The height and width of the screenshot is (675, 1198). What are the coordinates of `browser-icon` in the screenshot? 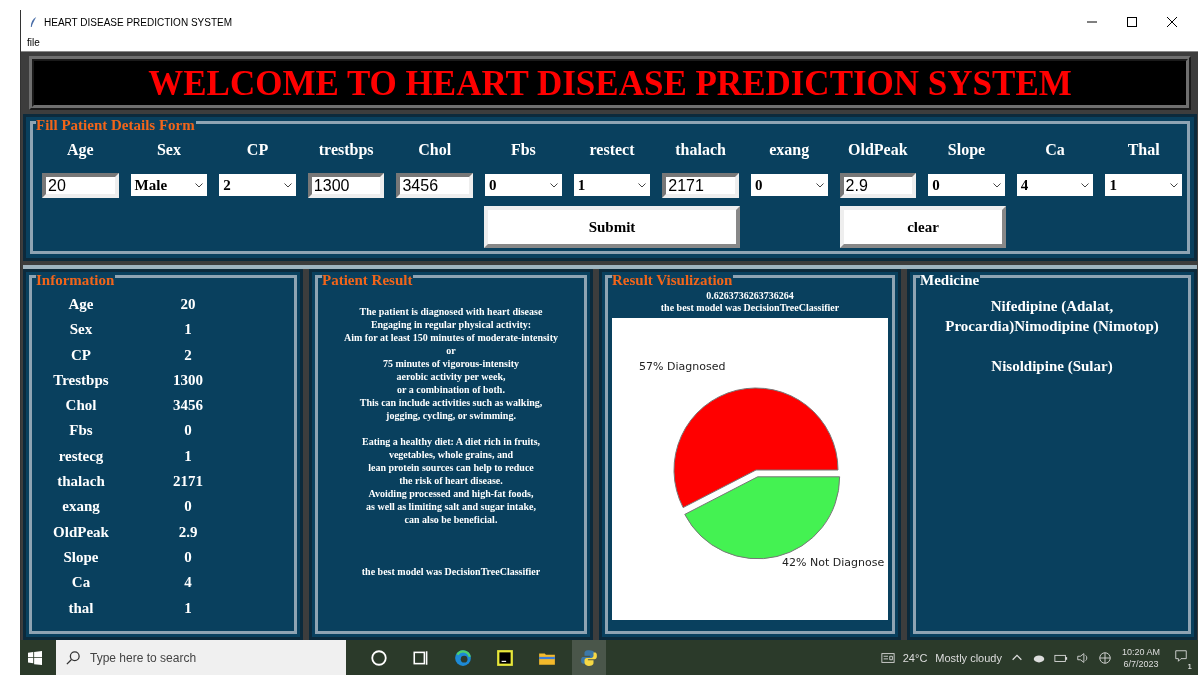 It's located at (463, 657).